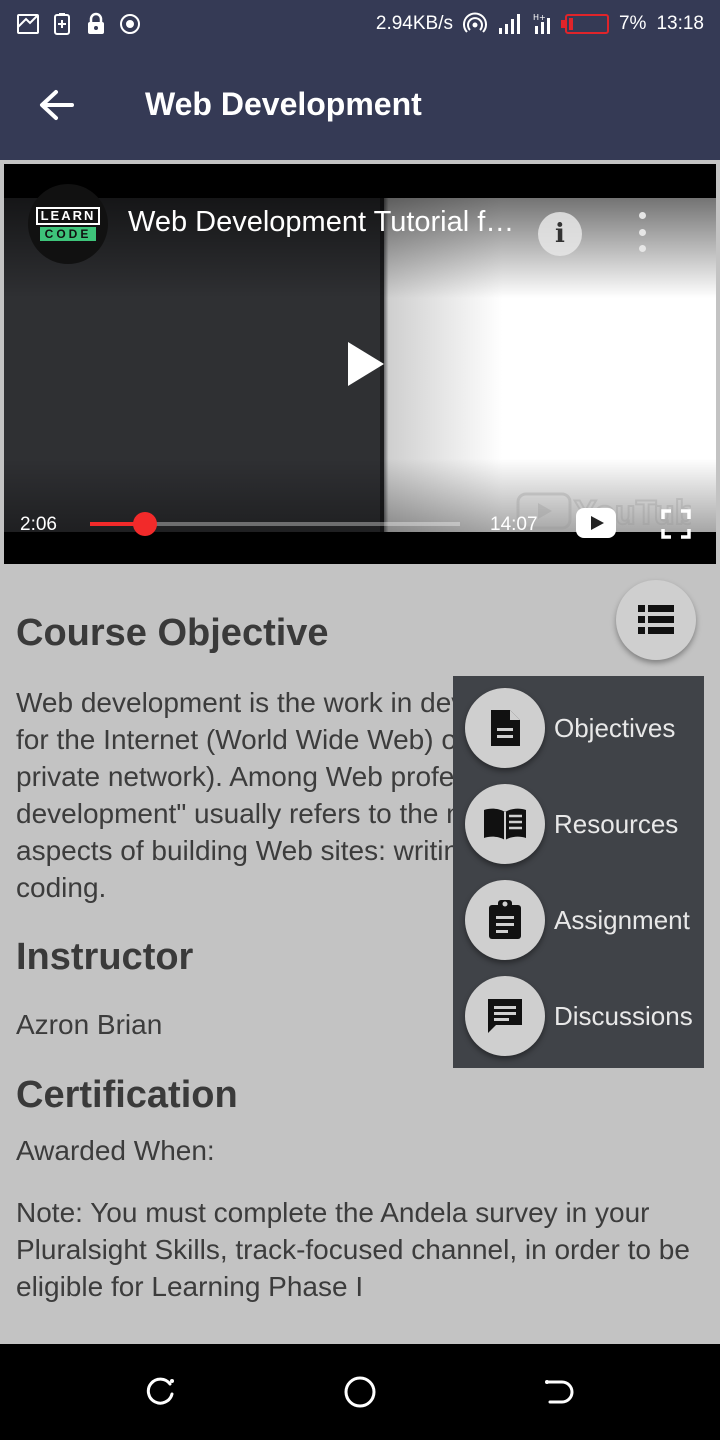  I want to click on assignment-button, so click(505, 920).